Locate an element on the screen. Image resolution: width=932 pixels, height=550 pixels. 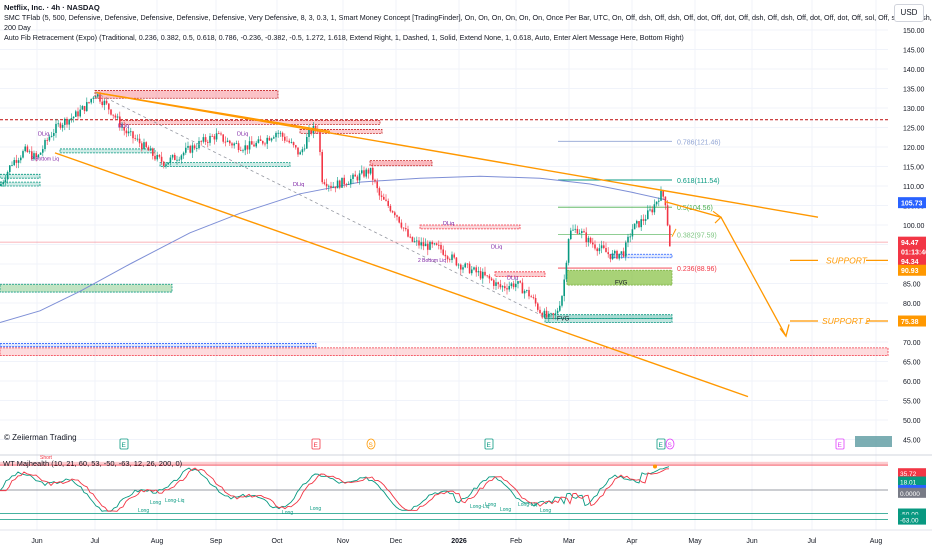
x-tick-11: May is located at coordinates (695, 541).